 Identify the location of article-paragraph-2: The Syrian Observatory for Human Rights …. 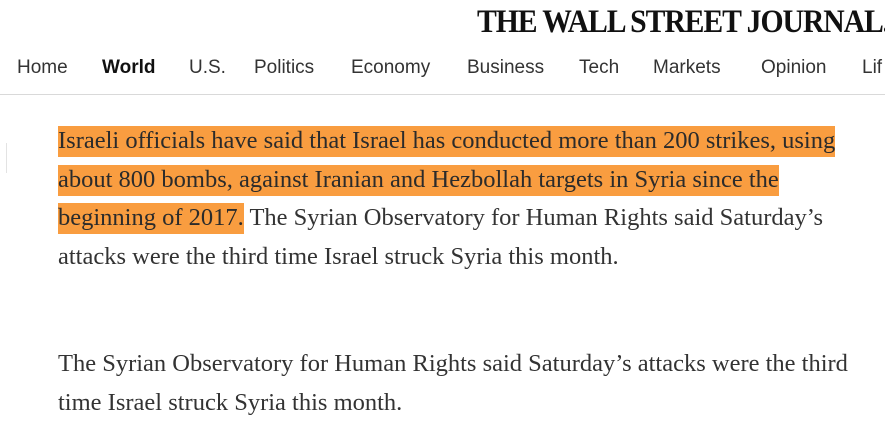
(453, 383).